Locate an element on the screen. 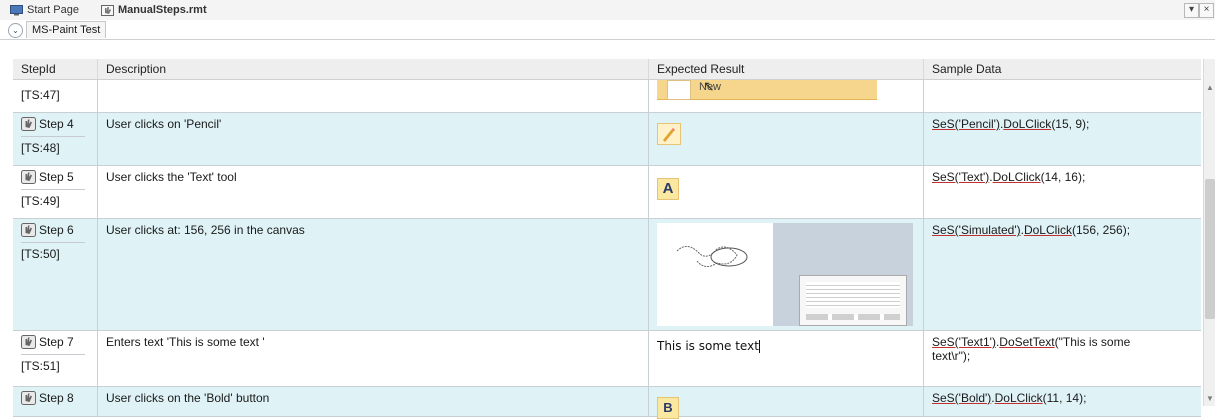 This screenshot has width=1215, height=419. sample-args-continued: text\r"); is located at coordinates (951, 356).